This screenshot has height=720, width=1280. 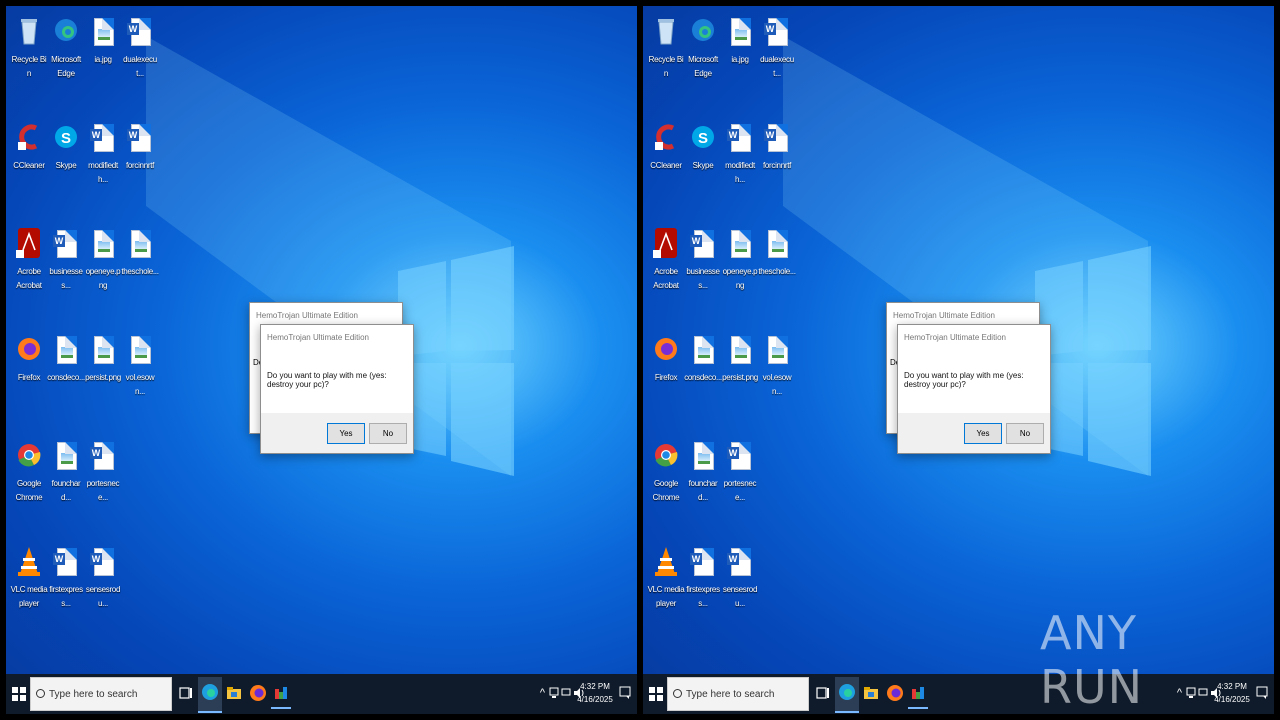 I want to click on desktop-icon-label: Firefox, so click(x=29, y=378).